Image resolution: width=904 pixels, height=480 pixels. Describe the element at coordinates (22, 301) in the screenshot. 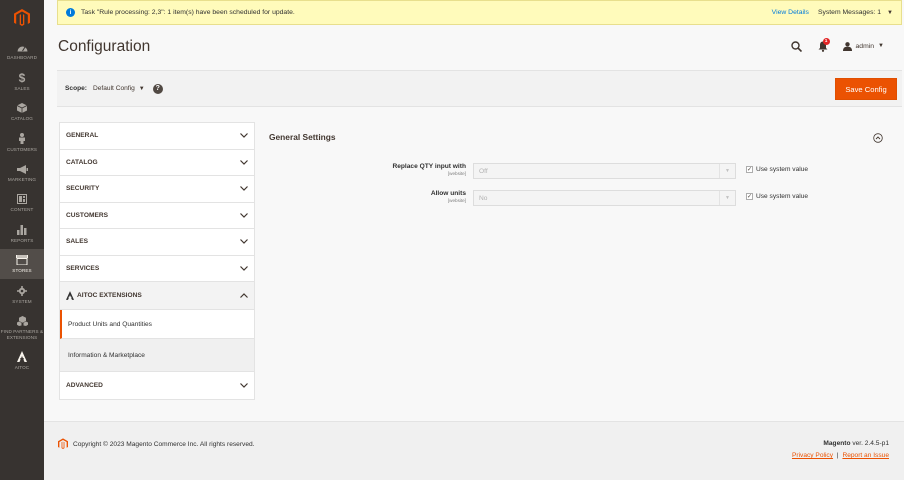

I see `nav-system-label: System` at that location.